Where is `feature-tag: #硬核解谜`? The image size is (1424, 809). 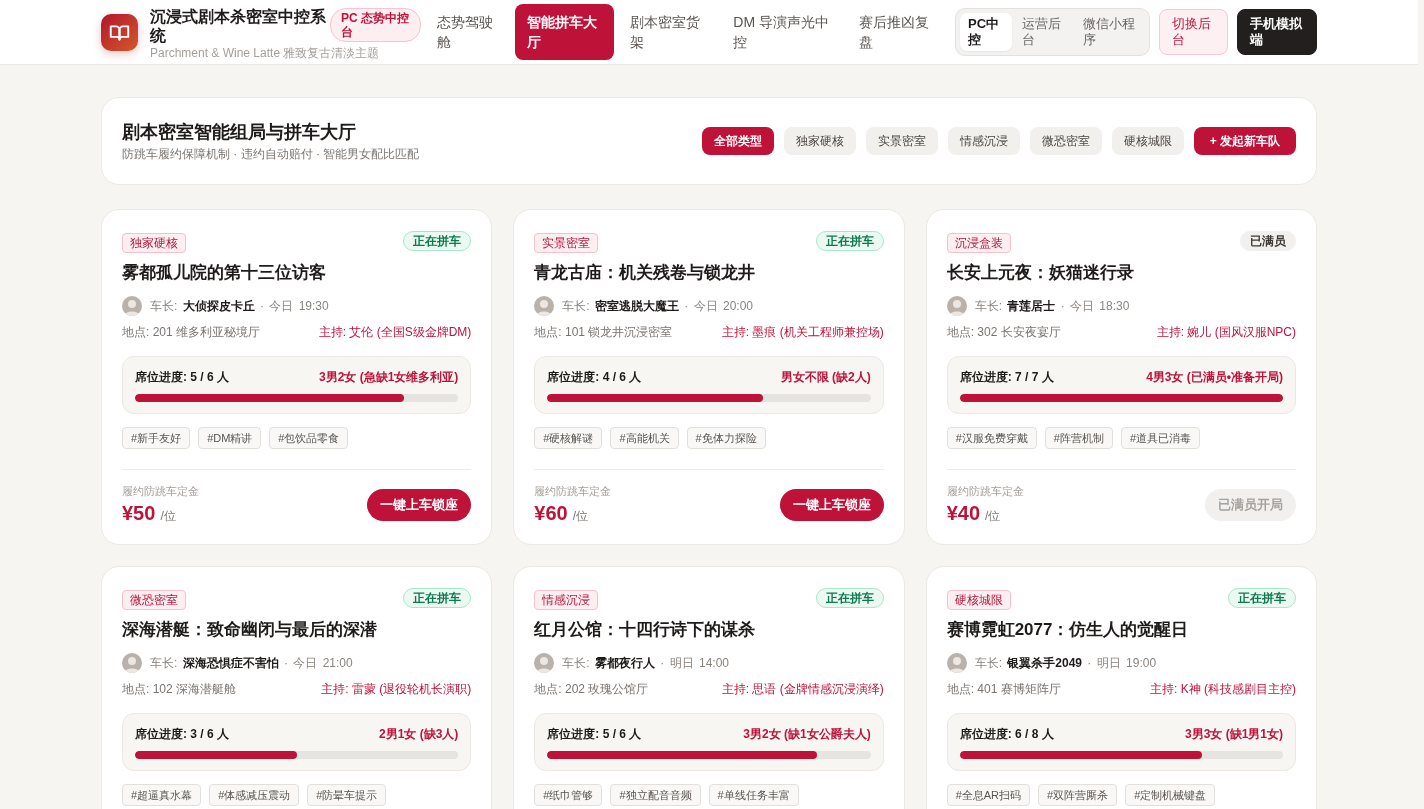 feature-tag: #硬核解谜 is located at coordinates (568, 438).